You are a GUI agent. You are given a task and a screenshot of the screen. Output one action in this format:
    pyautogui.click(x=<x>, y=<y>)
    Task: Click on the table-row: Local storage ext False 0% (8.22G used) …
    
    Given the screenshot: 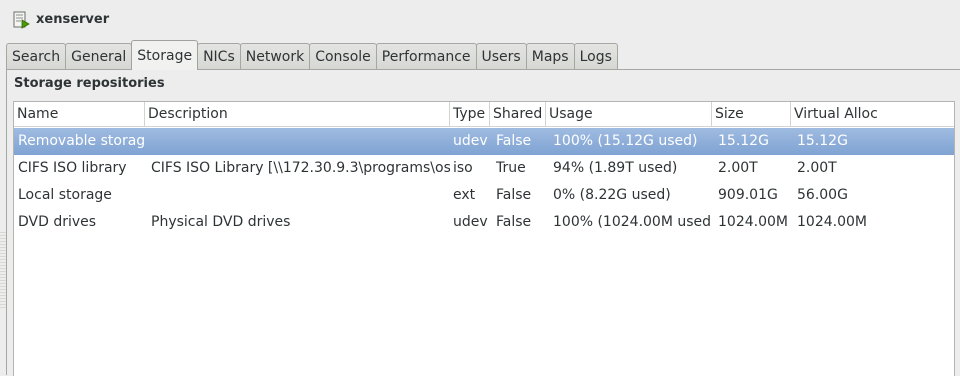 What is the action you would take?
    pyautogui.click(x=484, y=195)
    